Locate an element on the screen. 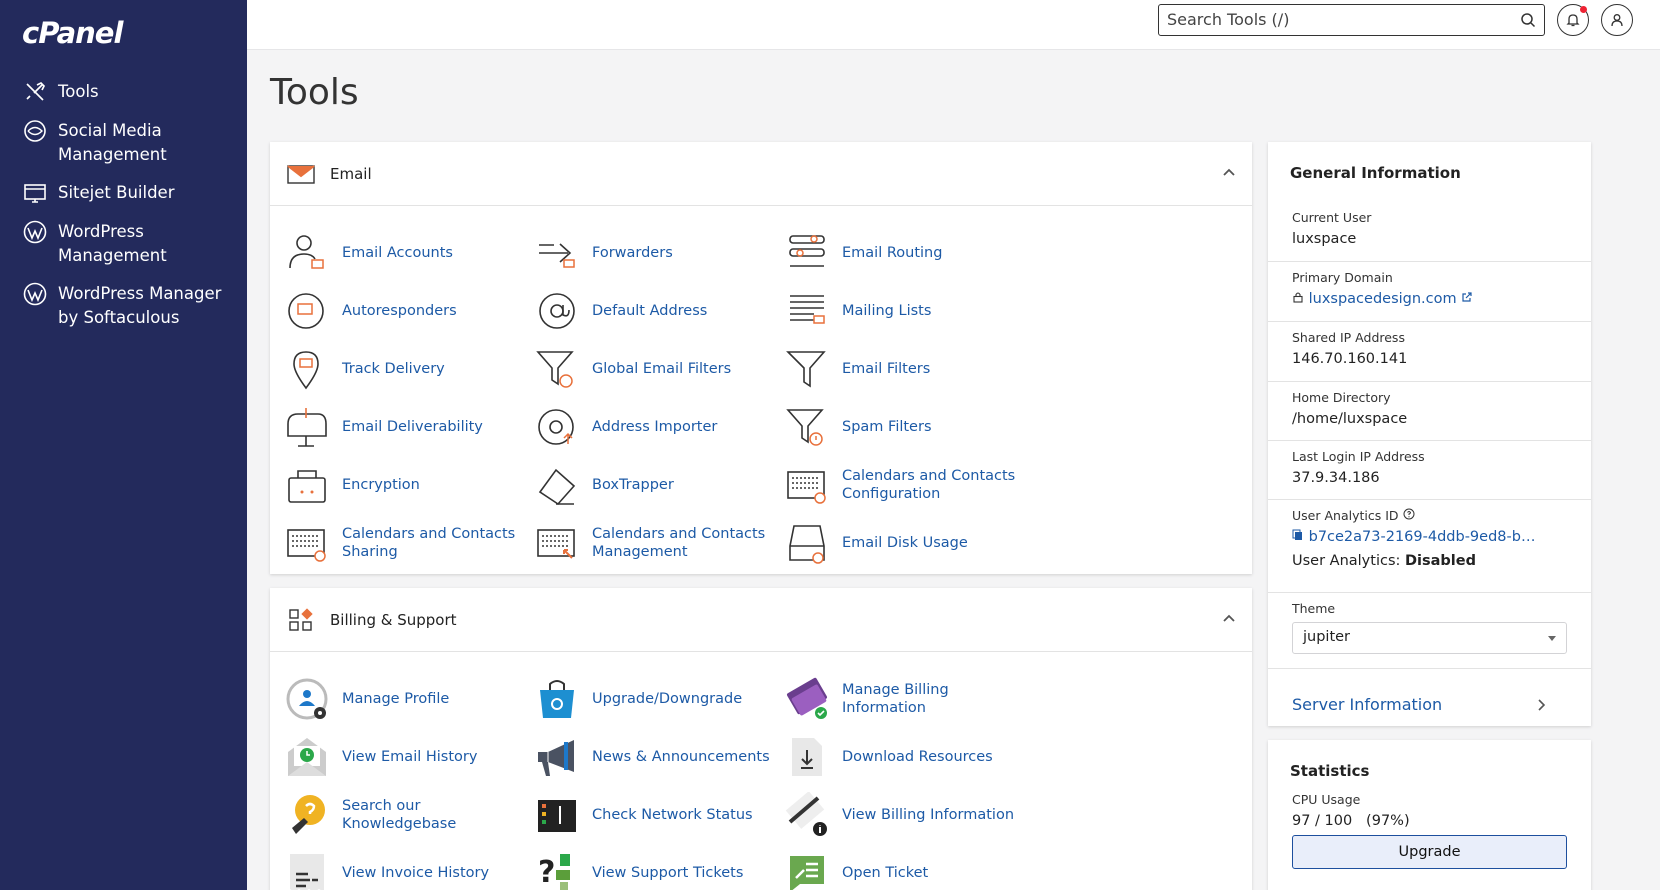 The height and width of the screenshot is (890, 1660). email-tool-email-accounts: Email Accounts is located at coordinates (409, 253).